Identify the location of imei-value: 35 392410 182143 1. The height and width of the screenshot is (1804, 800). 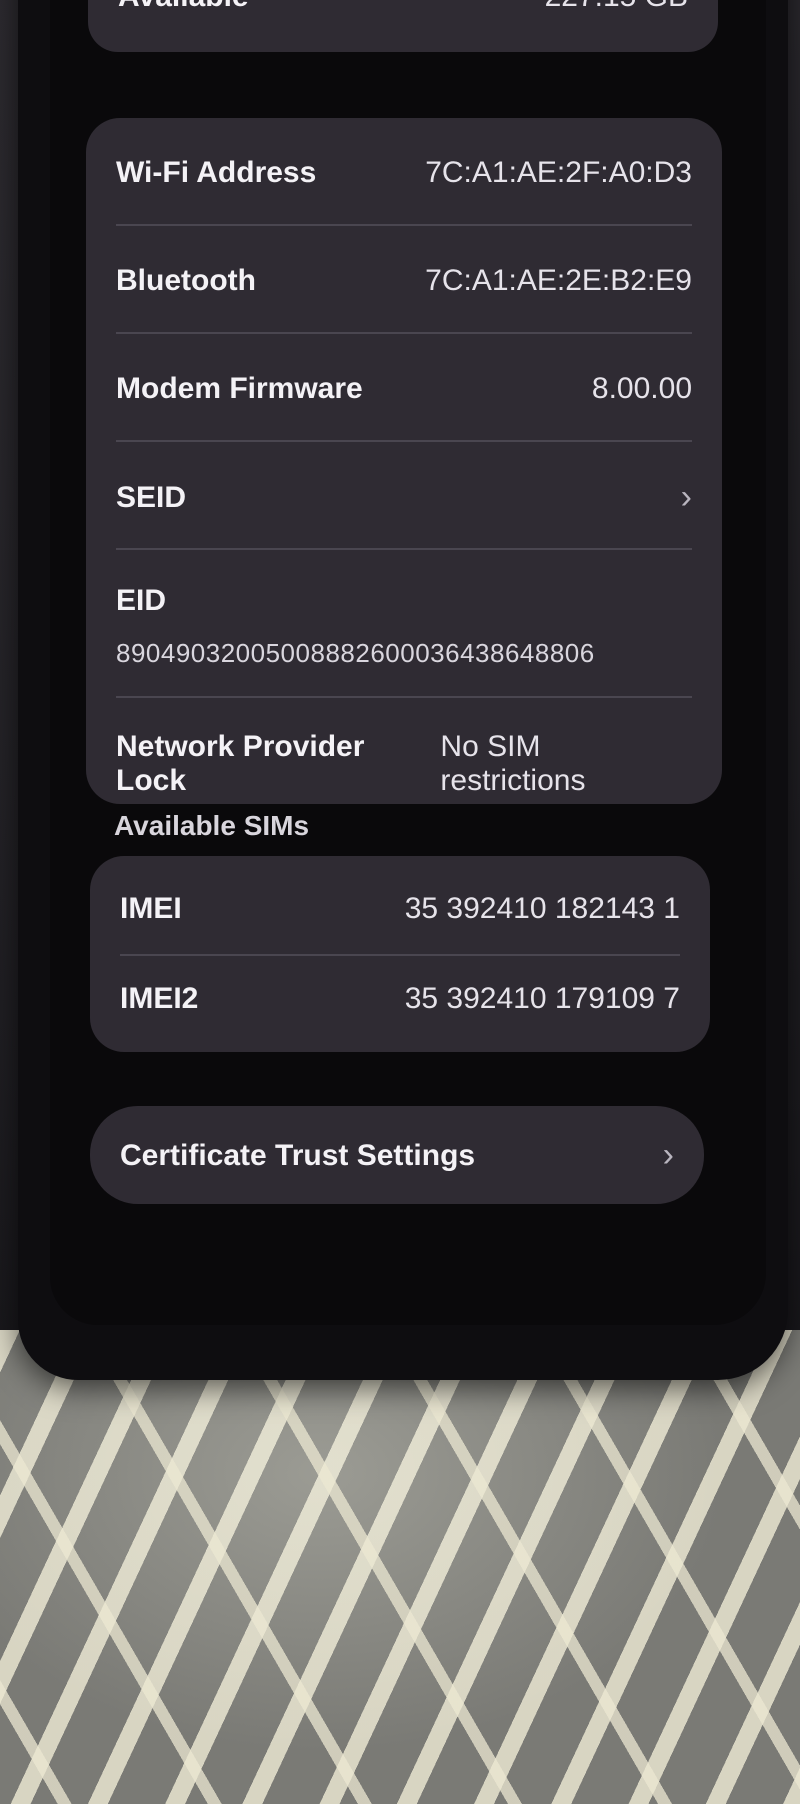
(542, 908).